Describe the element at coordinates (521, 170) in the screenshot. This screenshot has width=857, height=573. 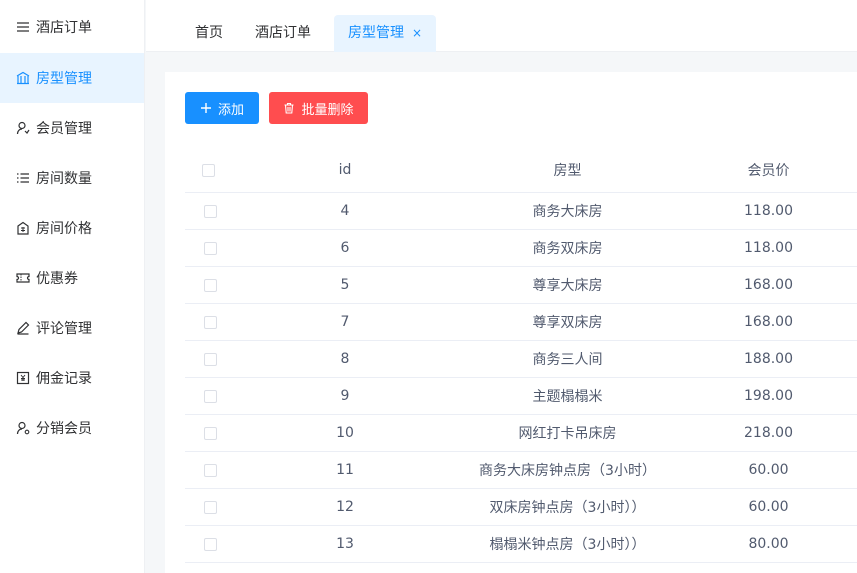
I see `table-header: id 房型 会员价` at that location.